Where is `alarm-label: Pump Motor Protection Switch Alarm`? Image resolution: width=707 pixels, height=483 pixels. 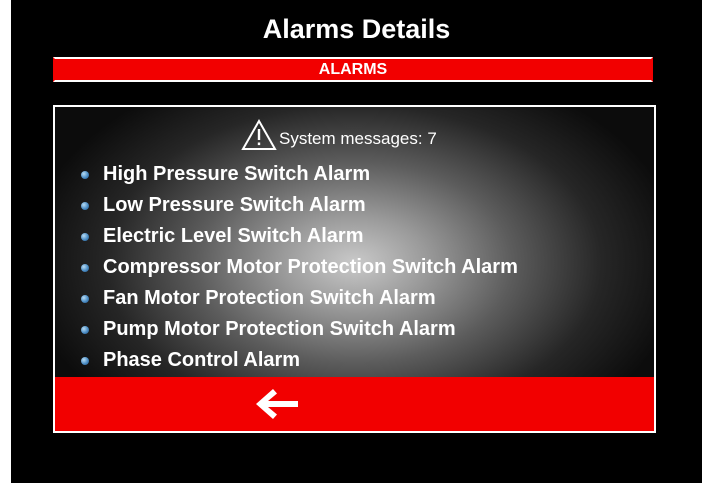
alarm-label: Pump Motor Protection Switch Alarm is located at coordinates (279, 329).